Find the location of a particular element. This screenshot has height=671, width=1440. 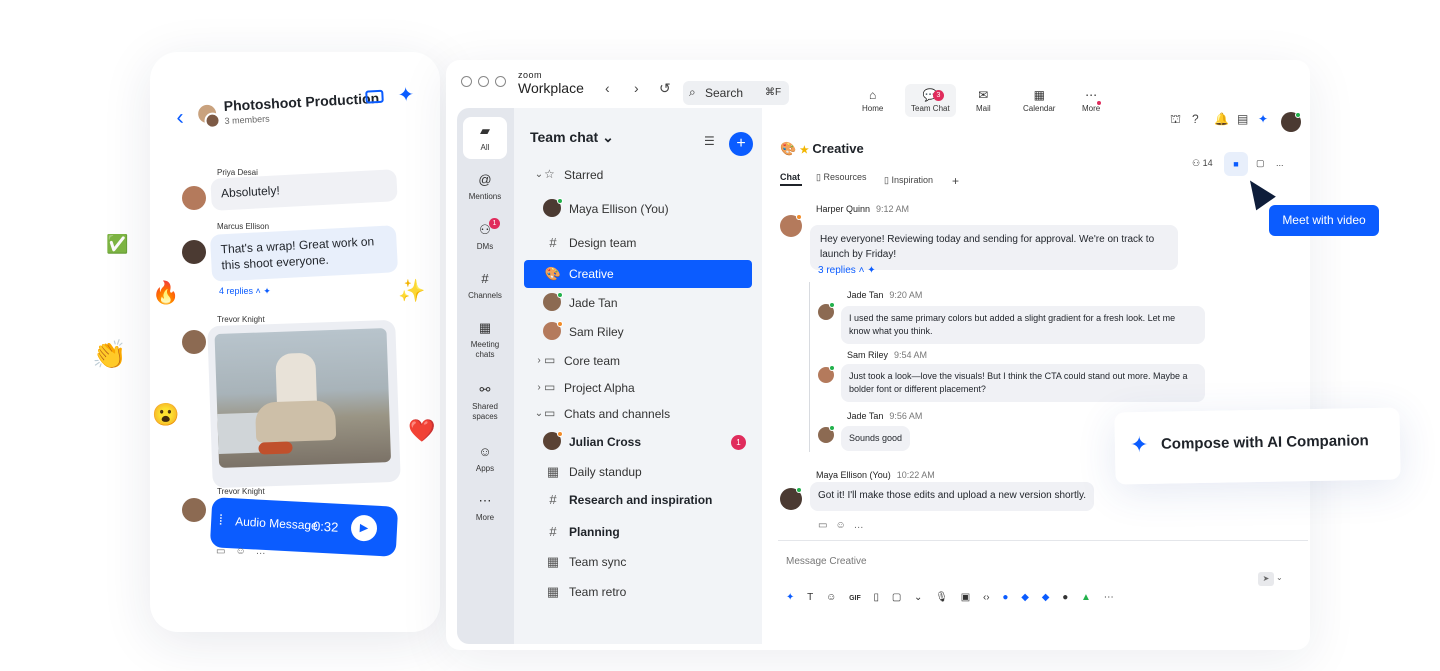

video-message-icon: ▣ is located at coordinates (965, 597).